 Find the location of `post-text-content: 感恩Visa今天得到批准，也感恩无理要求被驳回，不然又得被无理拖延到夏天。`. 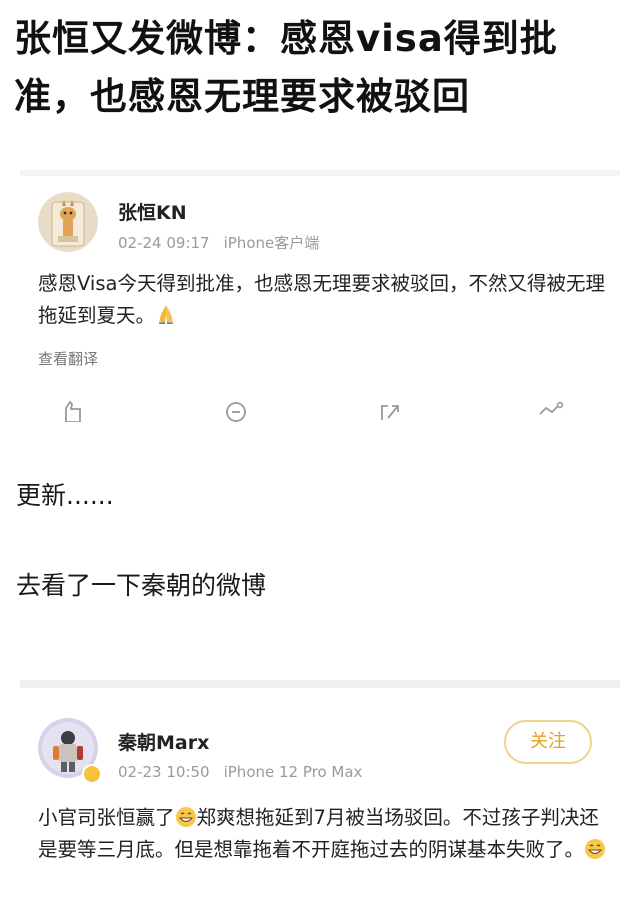

post-text-content: 感恩Visa今天得到批准，也感恩无理要求被驳回，不然又得被无理拖延到夏天。 is located at coordinates (321, 299).